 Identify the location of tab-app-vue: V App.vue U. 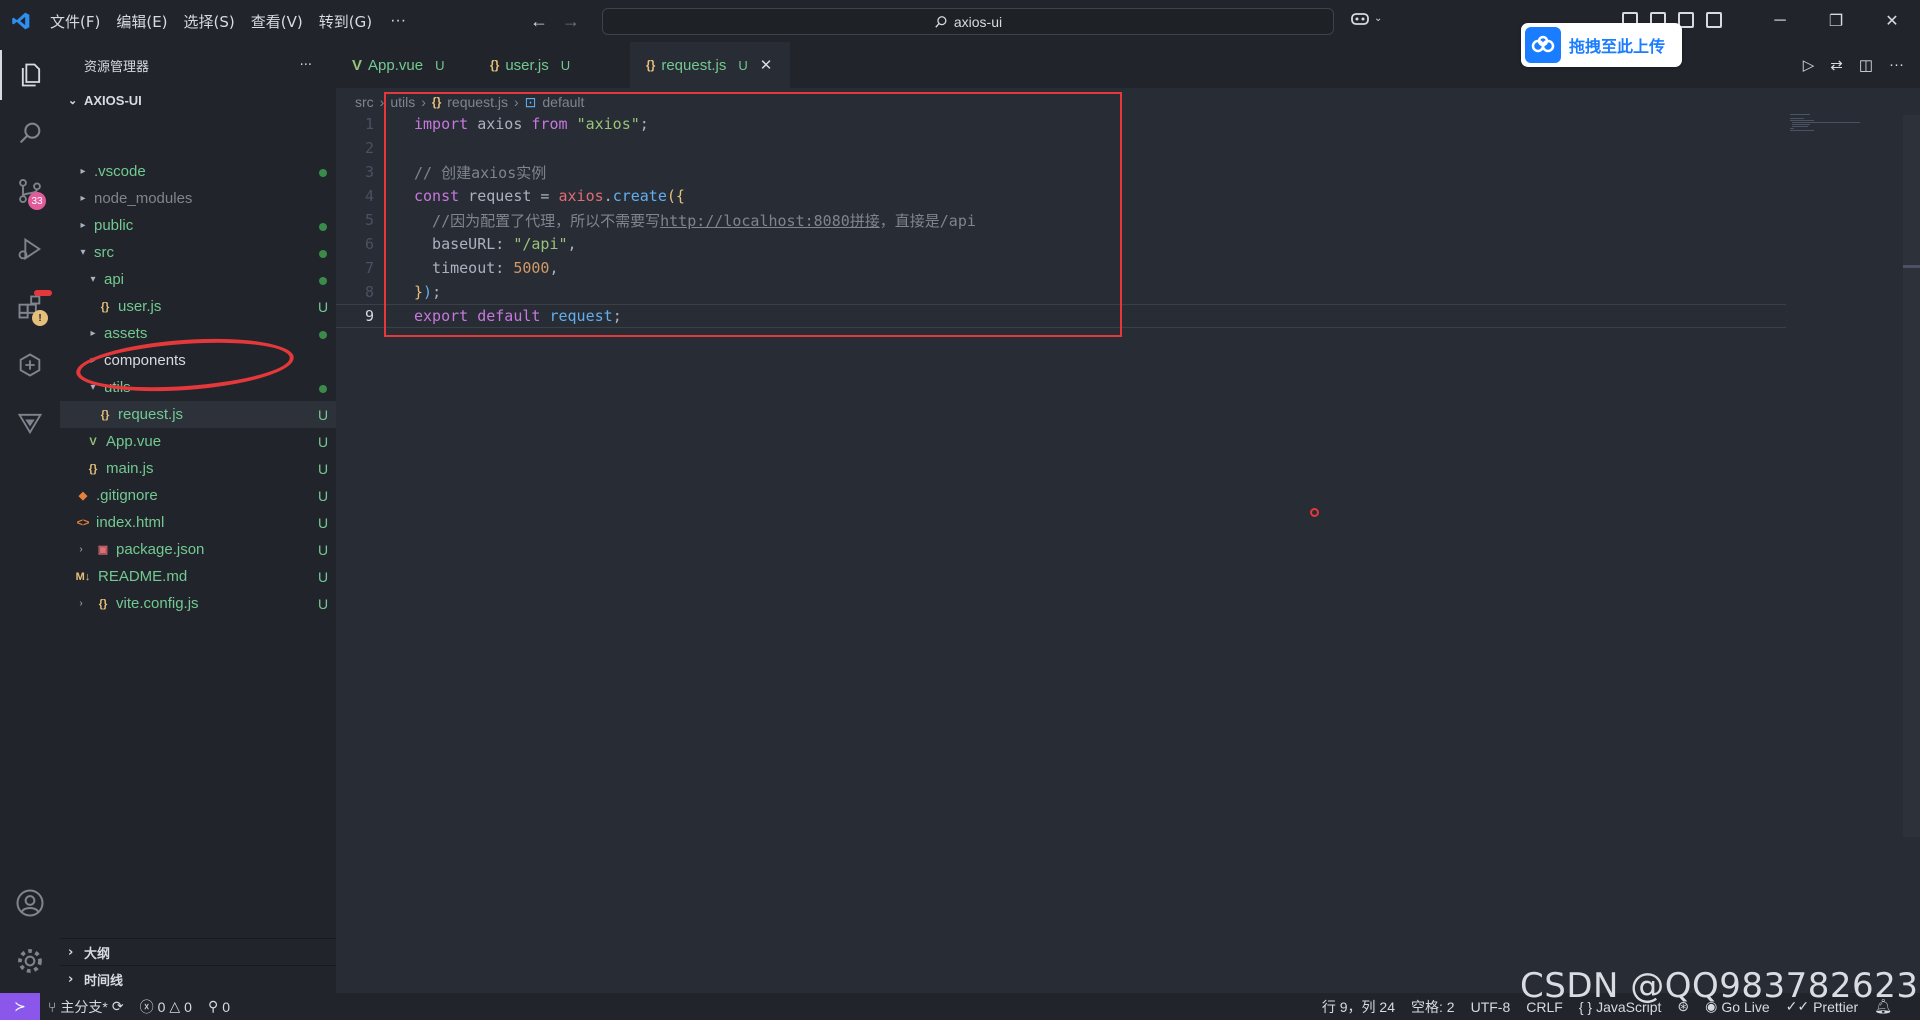
(405, 65).